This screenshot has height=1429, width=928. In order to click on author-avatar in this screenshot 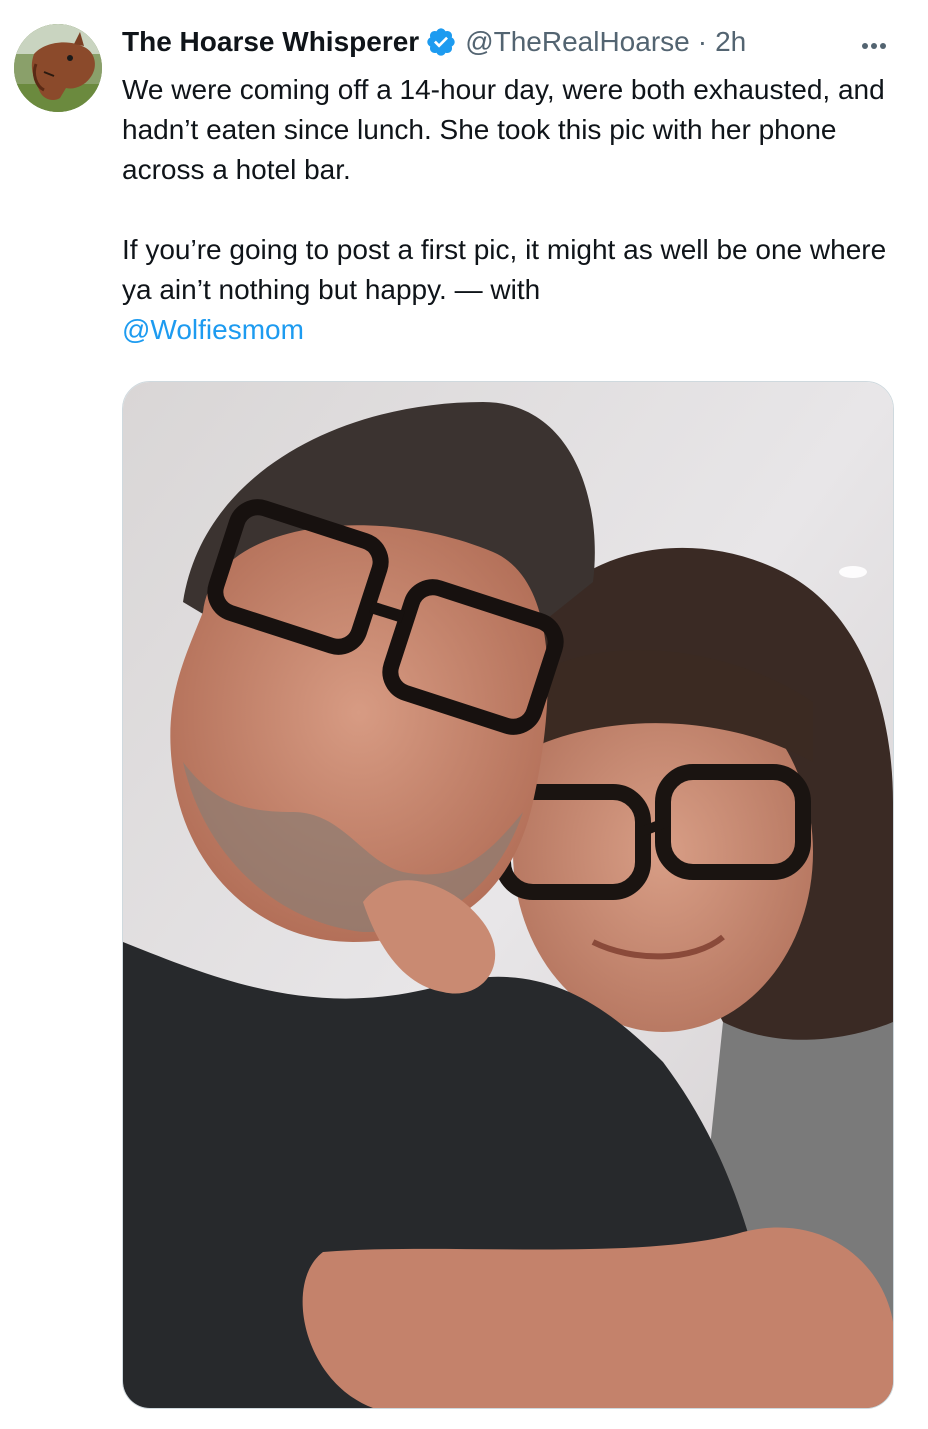, I will do `click(58, 68)`.